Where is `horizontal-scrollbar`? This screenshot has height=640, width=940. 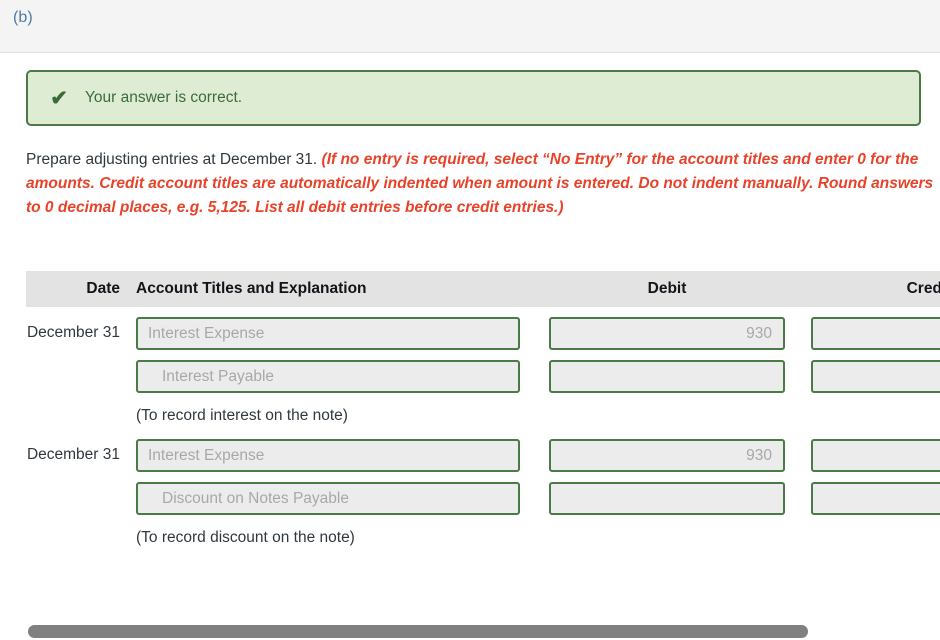 horizontal-scrollbar is located at coordinates (470, 631).